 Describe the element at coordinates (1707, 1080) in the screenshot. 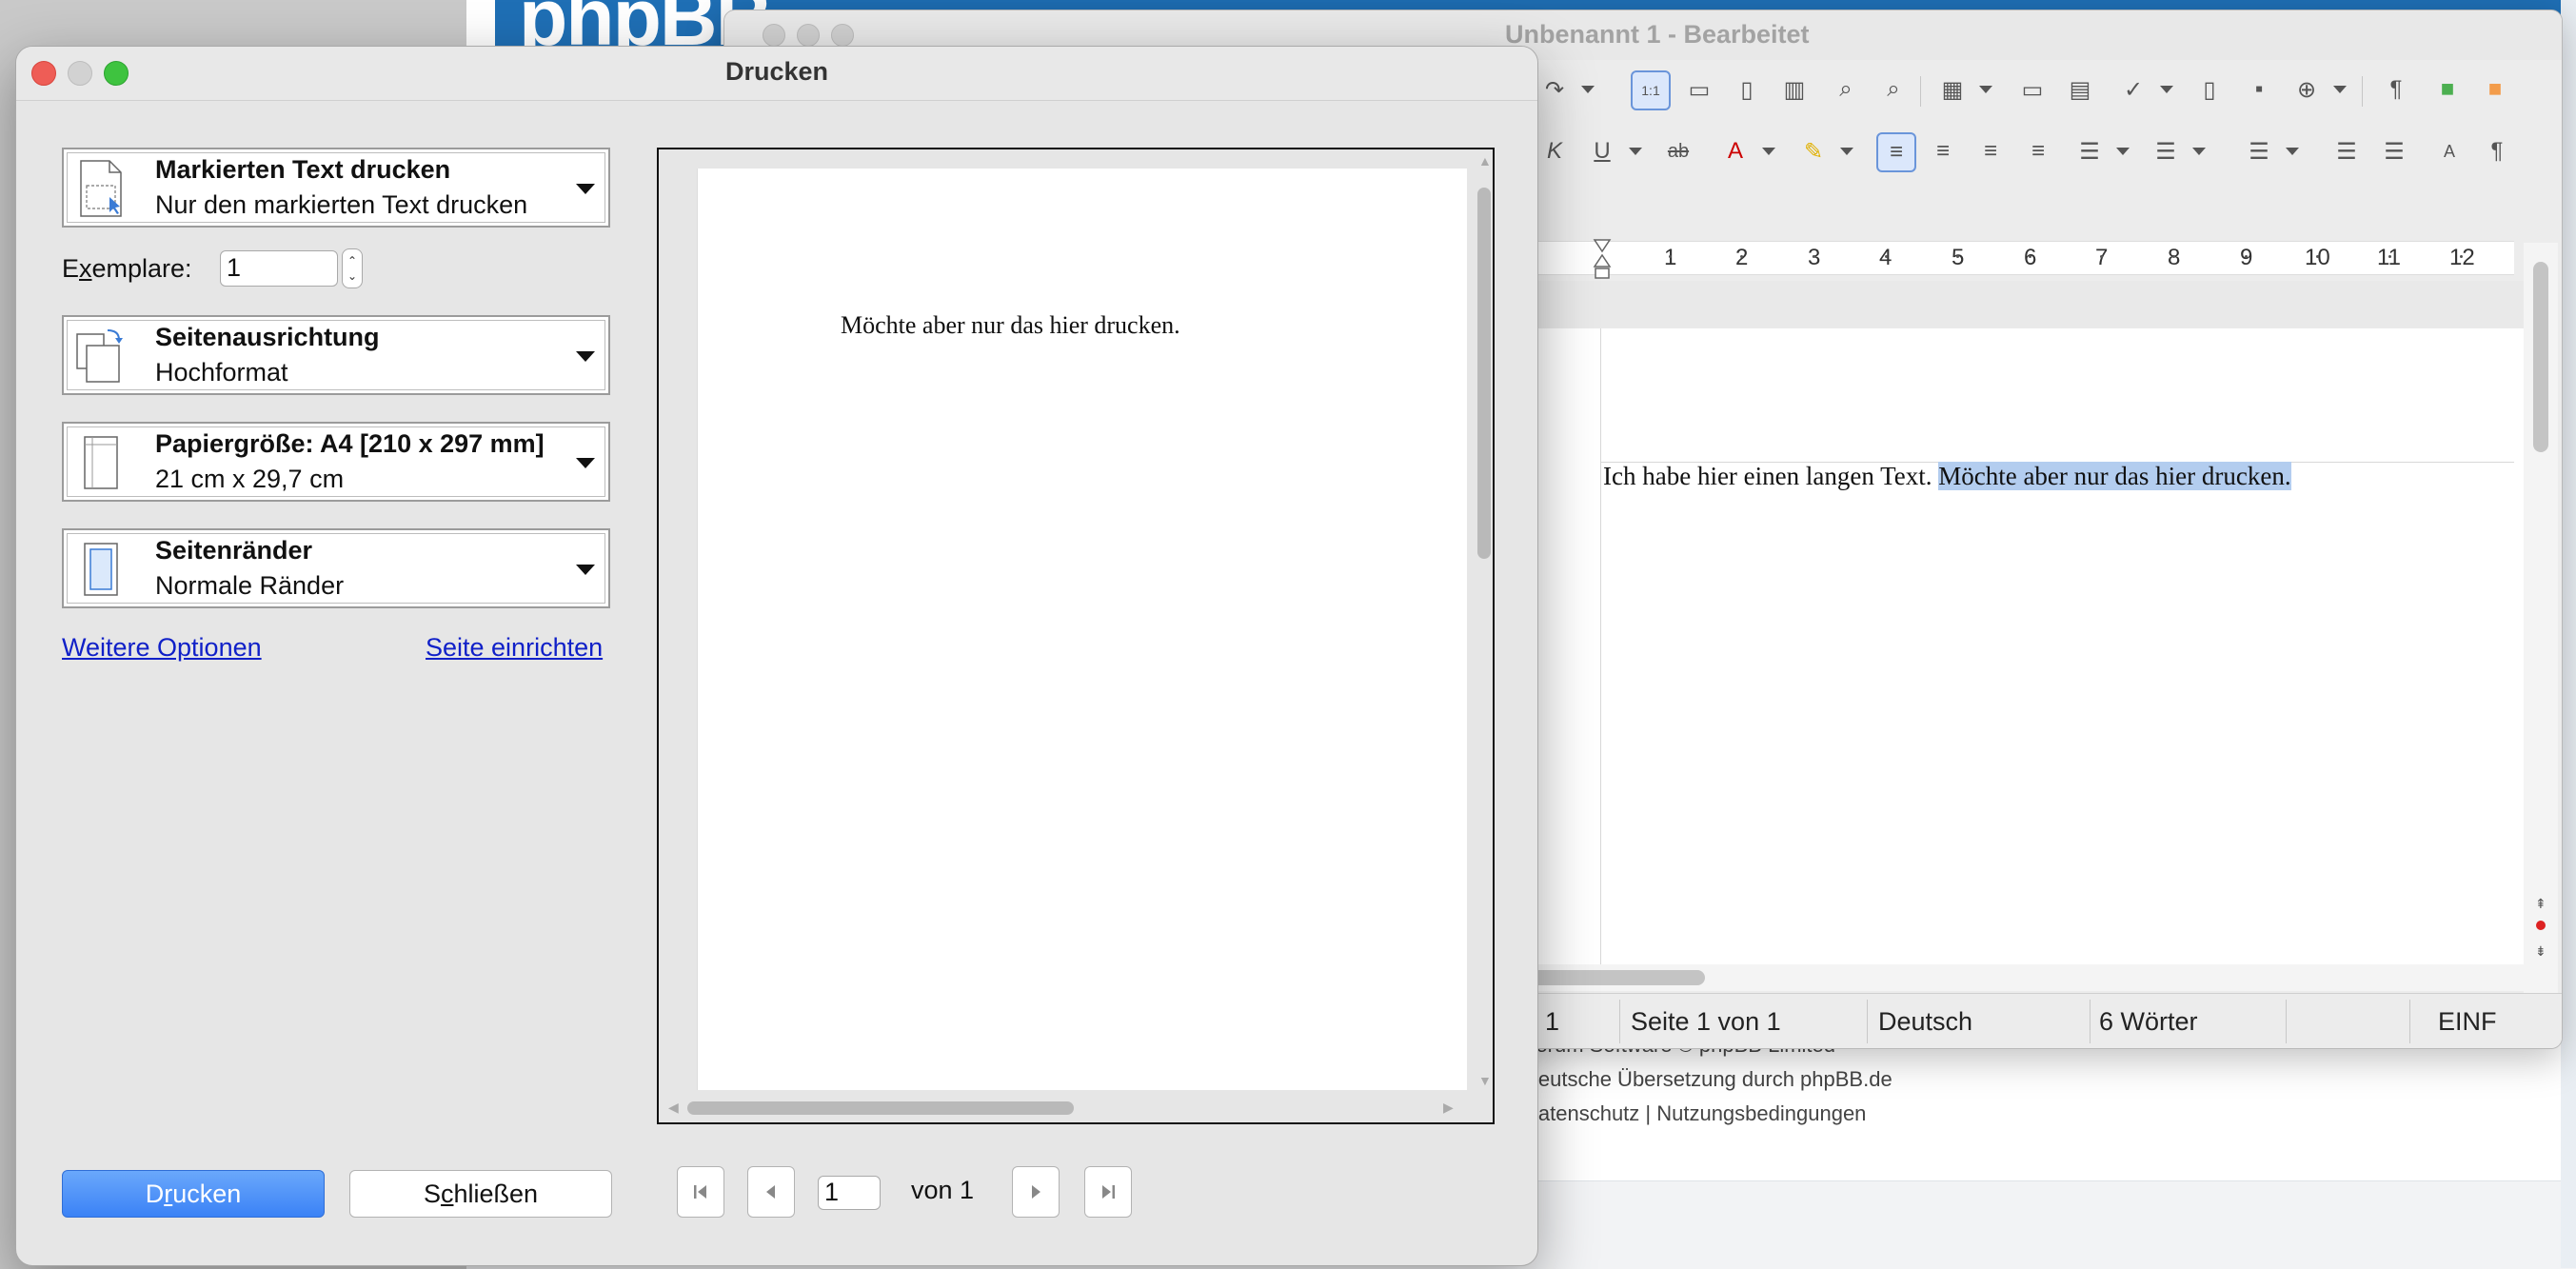

I see `footer-line-2: Deutsche Übersetzung durch phpBB.de` at that location.